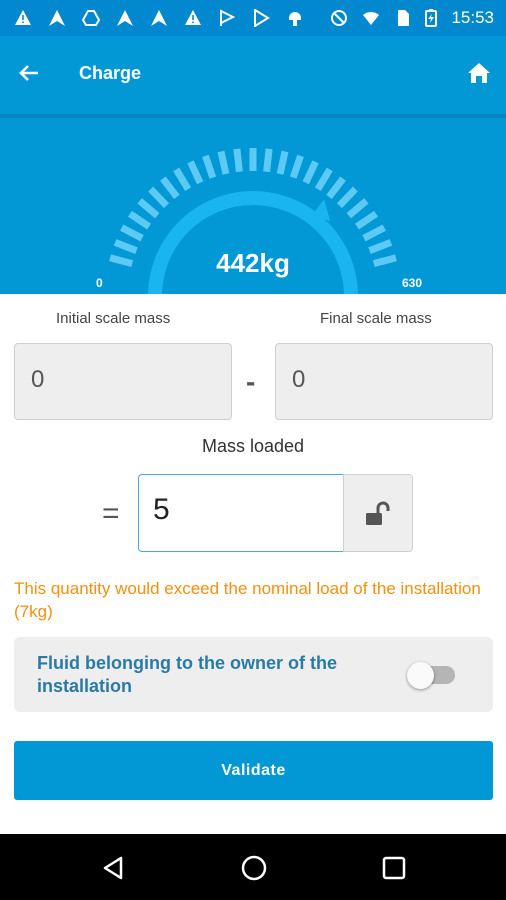  Describe the element at coordinates (29, 73) in the screenshot. I see `arrow-left-icon` at that location.